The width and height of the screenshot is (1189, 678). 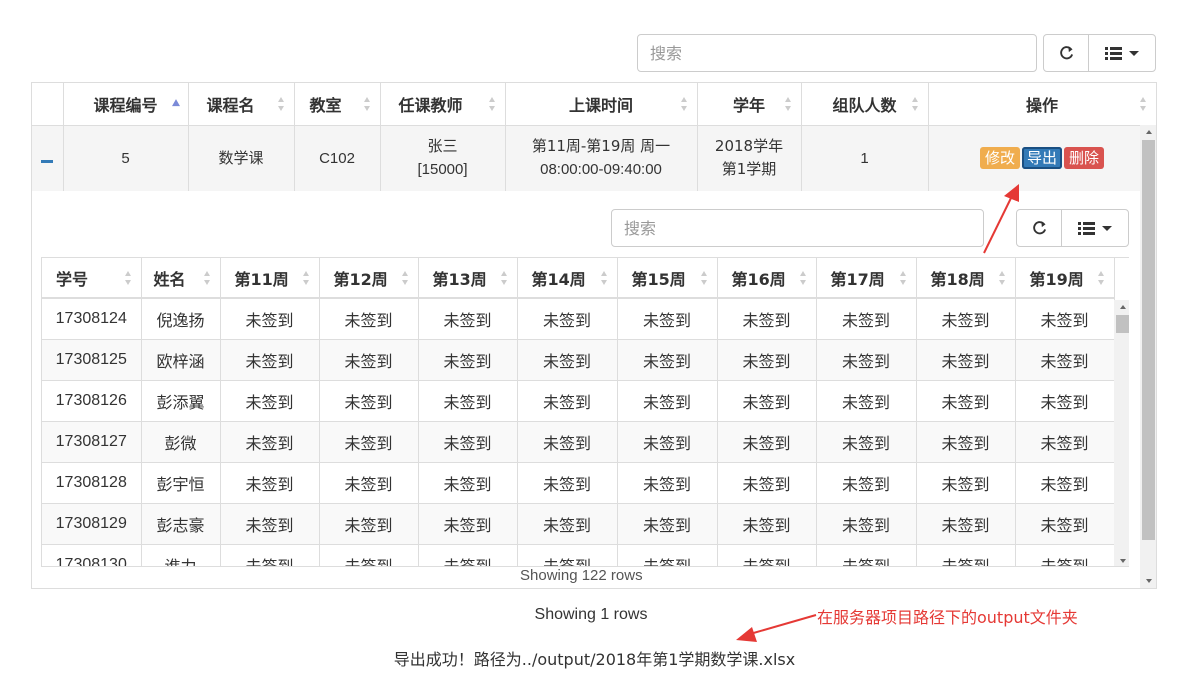 What do you see at coordinates (1084, 157) in the screenshot?
I see `delete-button: 删除` at bounding box center [1084, 157].